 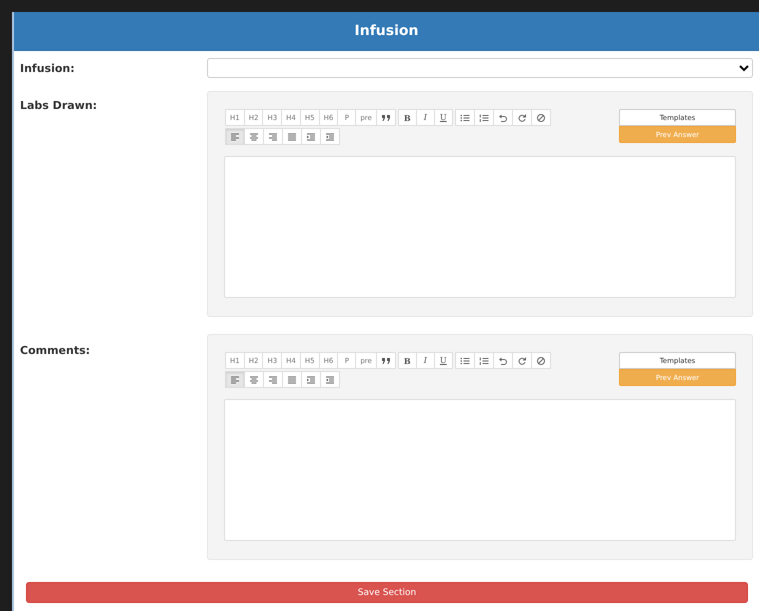 What do you see at coordinates (59, 106) in the screenshot?
I see `field-label: Labs Drawn:` at bounding box center [59, 106].